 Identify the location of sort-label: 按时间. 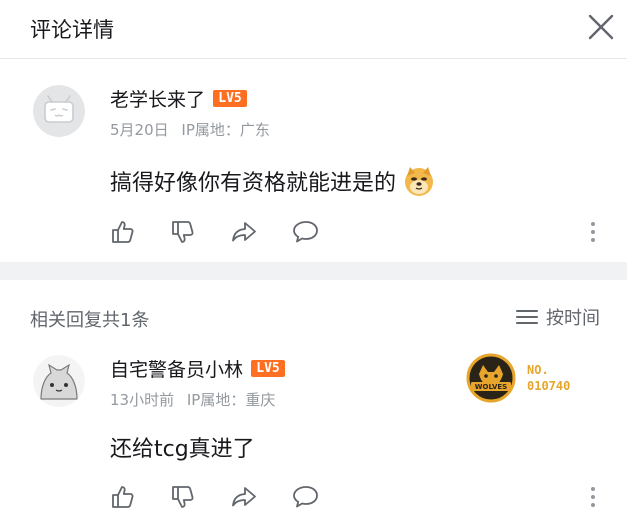
(573, 318).